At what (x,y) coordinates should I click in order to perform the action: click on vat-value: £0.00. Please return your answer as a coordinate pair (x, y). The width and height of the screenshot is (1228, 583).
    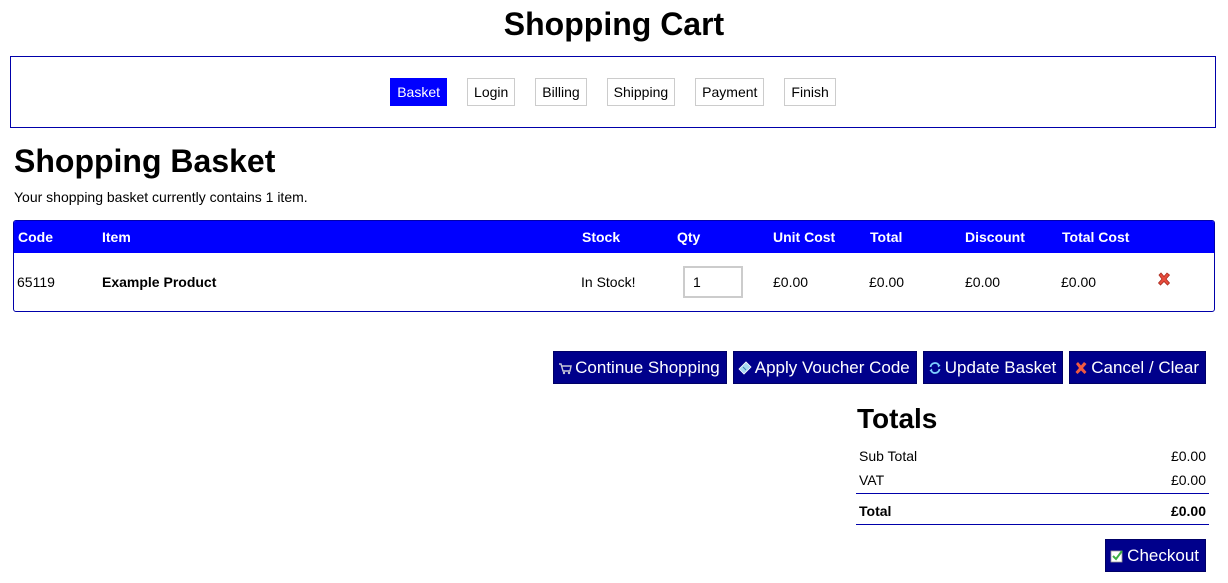
    Looking at the image, I should click on (1188, 480).